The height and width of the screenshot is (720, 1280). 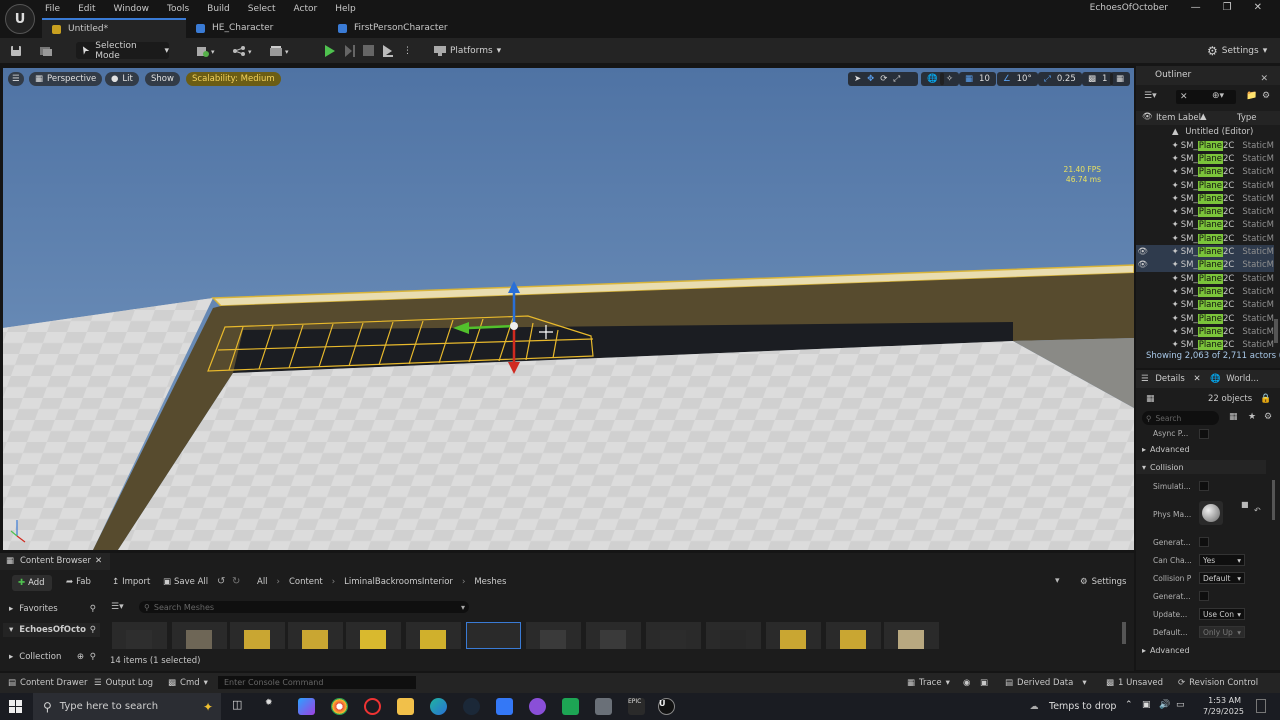 I want to click on folder-icon: 📁, so click(x=1251, y=96).